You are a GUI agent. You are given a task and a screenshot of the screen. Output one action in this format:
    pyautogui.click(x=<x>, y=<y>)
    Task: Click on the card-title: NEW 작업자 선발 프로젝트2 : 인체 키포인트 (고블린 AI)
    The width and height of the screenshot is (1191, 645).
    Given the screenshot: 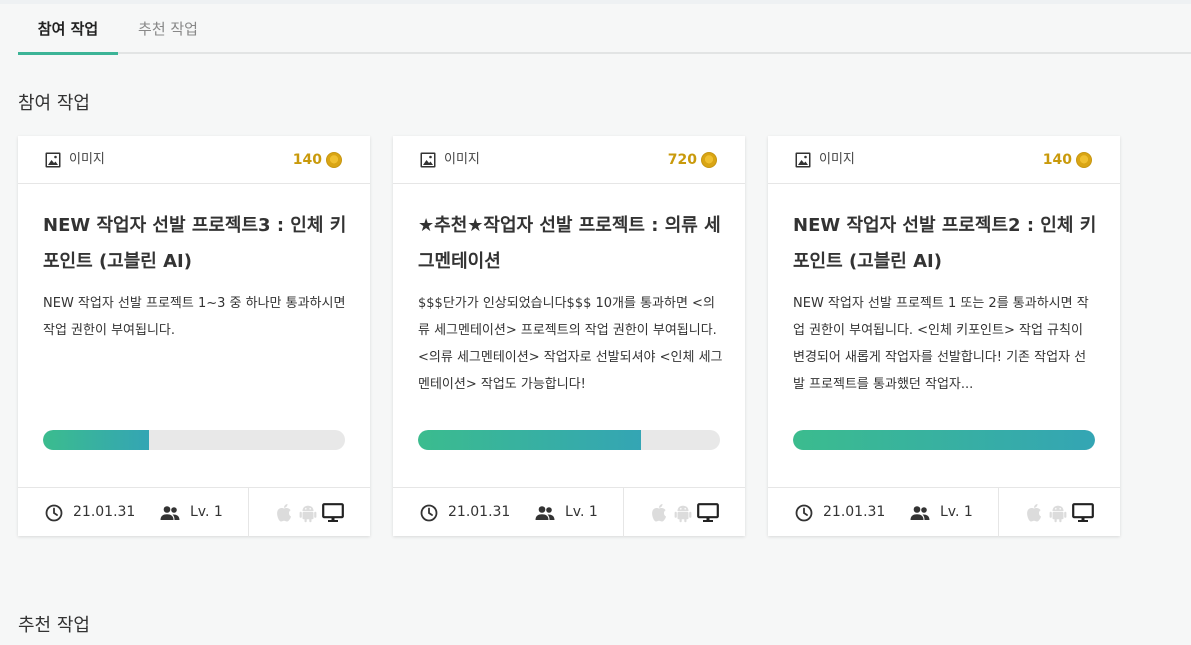 What is the action you would take?
    pyautogui.click(x=945, y=244)
    